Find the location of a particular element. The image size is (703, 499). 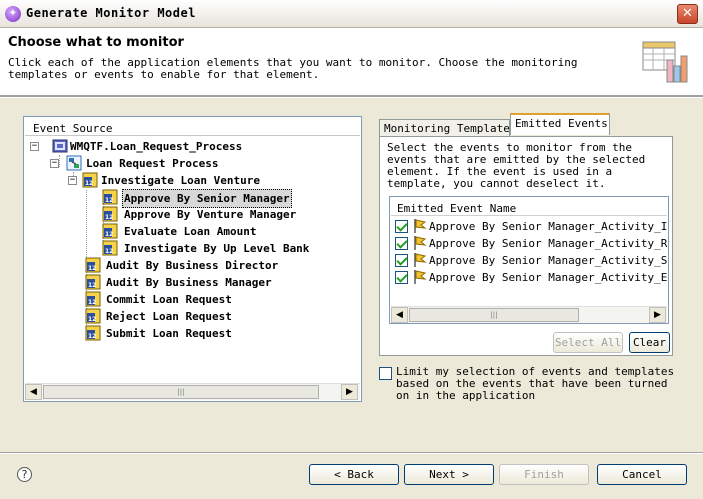

process-icon is located at coordinates (74, 163).